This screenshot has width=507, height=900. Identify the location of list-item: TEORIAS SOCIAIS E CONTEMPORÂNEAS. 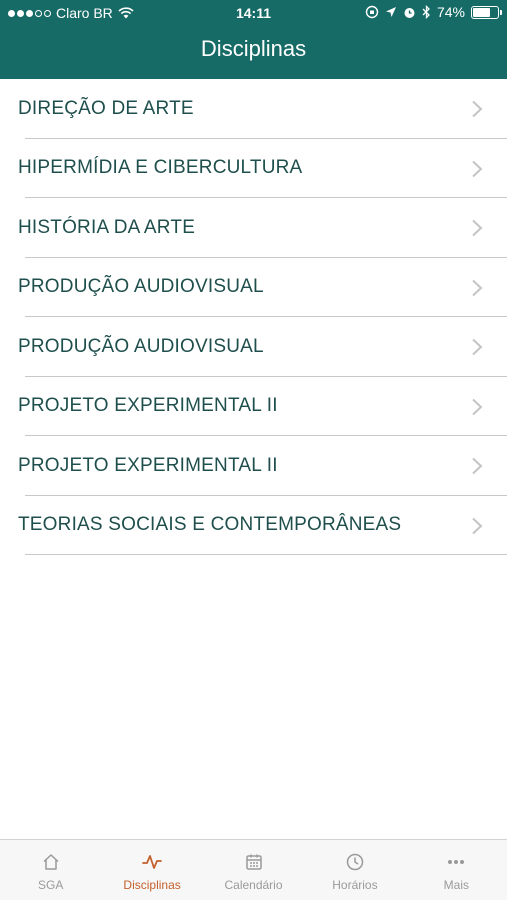
(253, 526).